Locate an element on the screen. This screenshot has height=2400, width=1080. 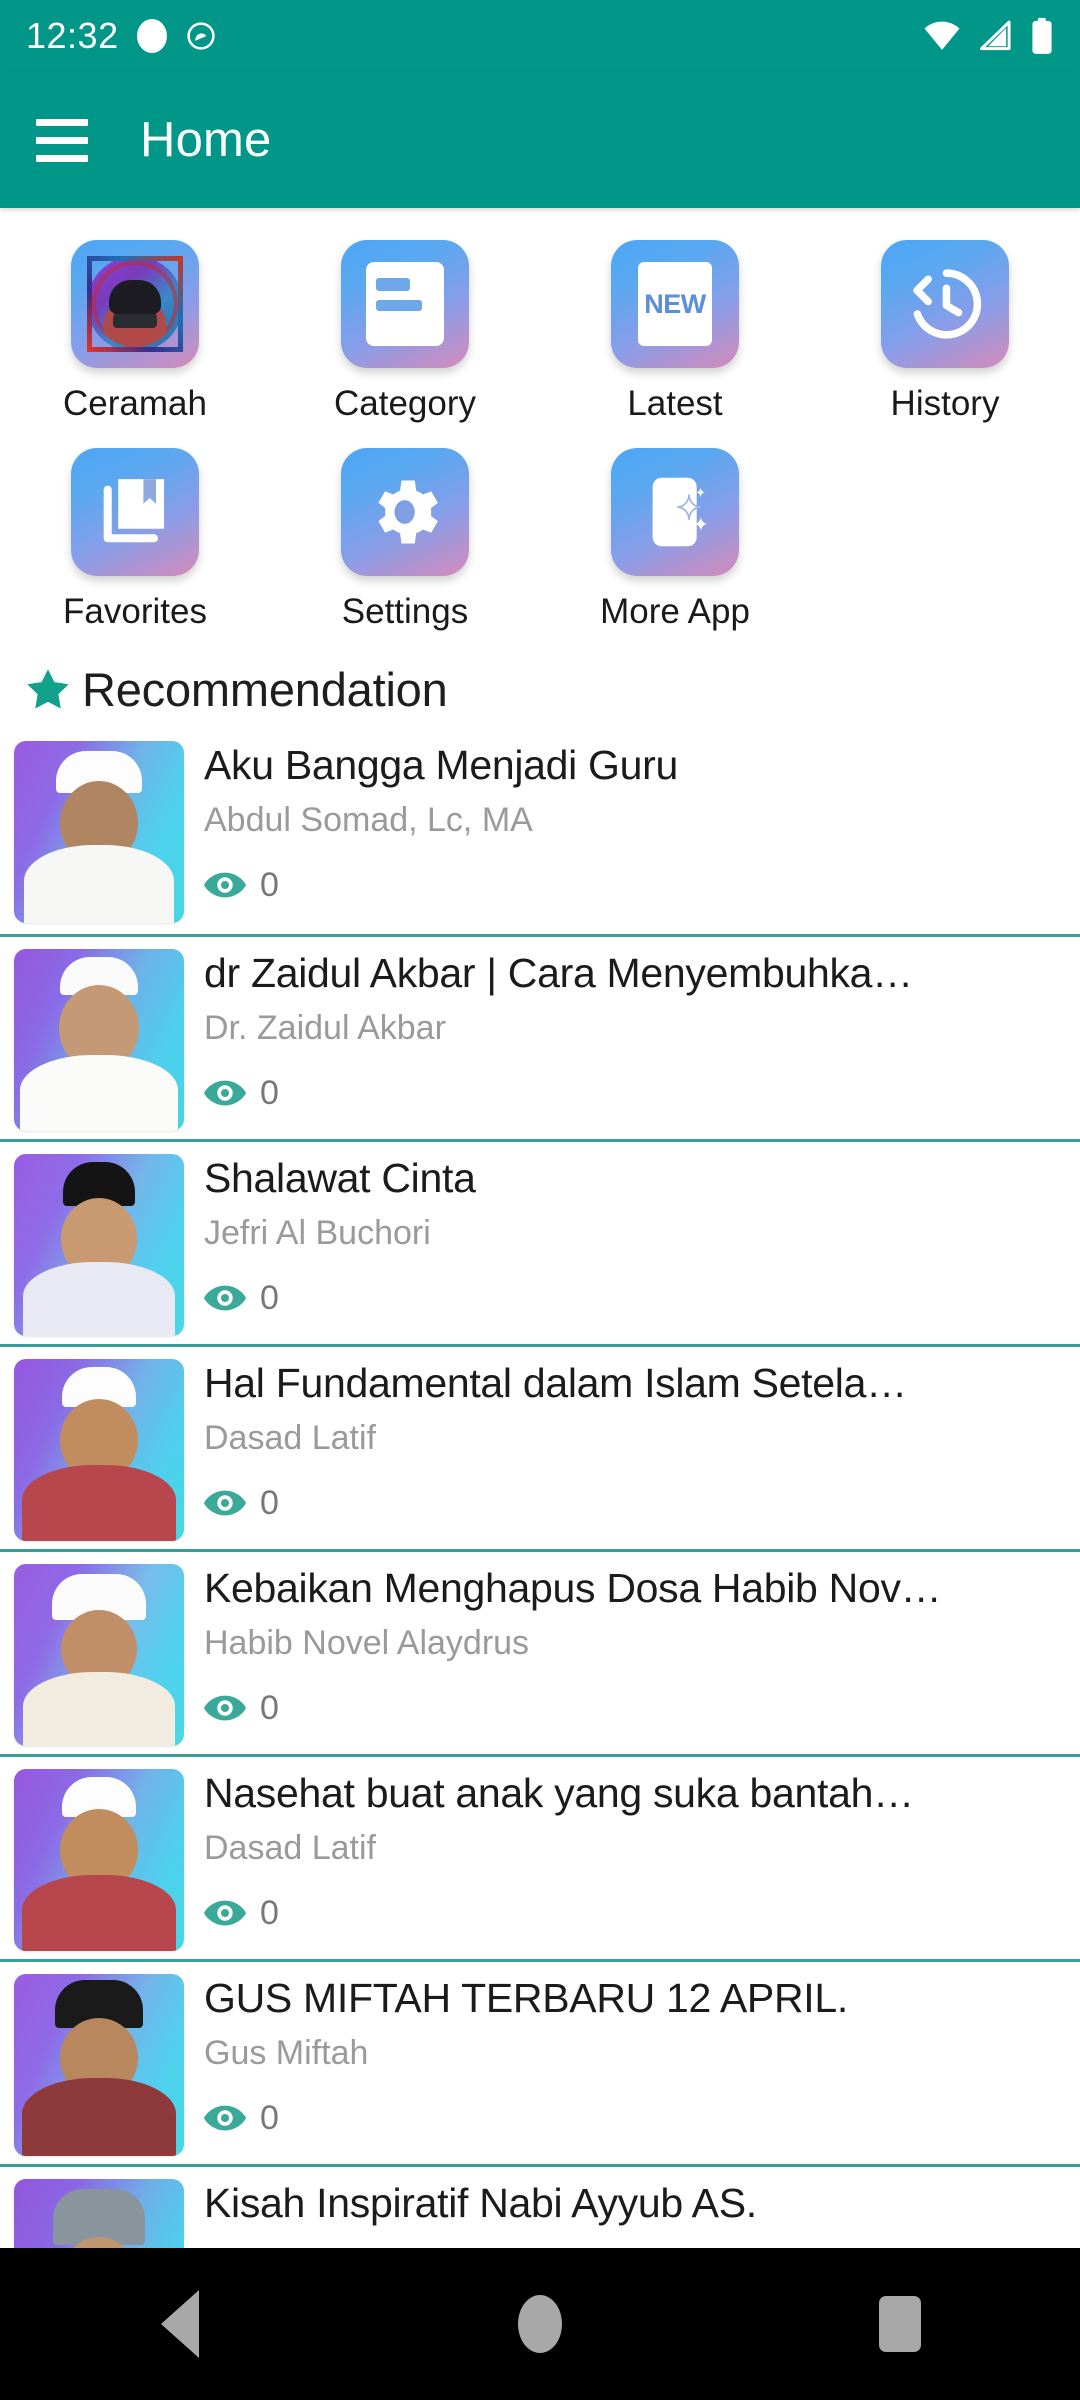
avatar-icon is located at coordinates (135, 304).